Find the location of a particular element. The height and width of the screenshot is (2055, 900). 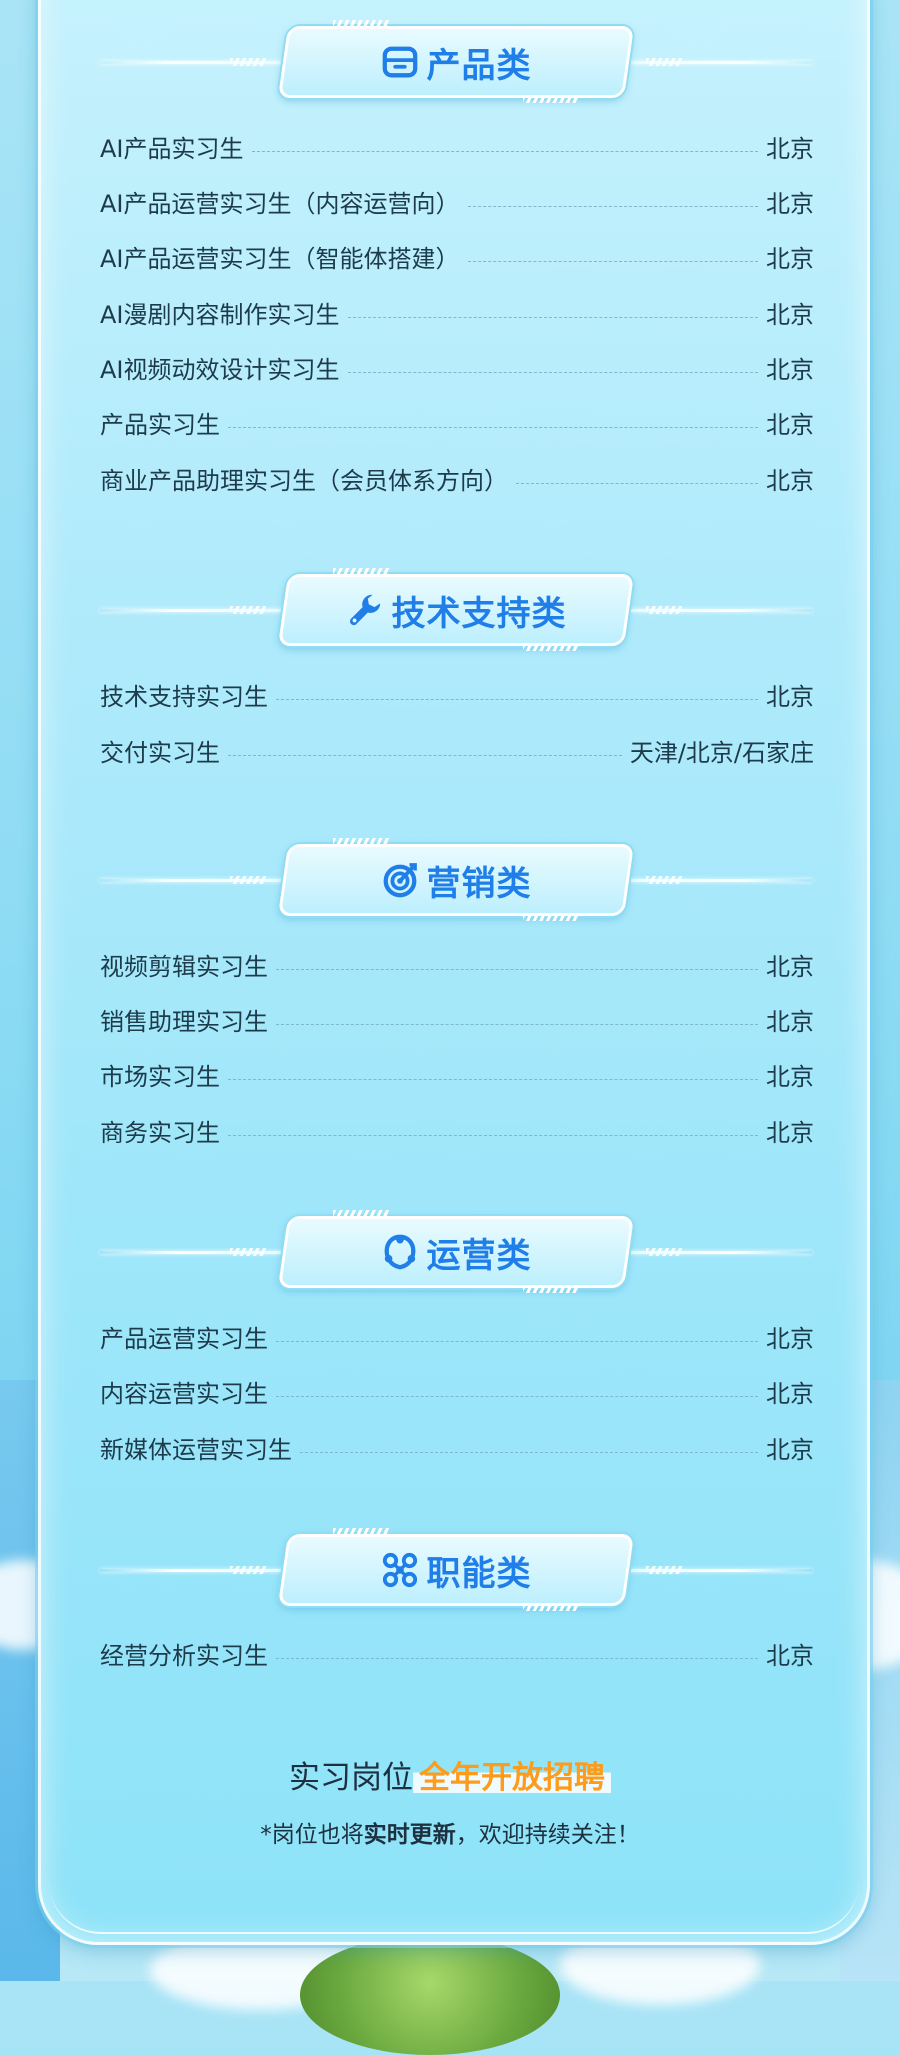

section-title-text: 产品类 is located at coordinates (479, 65).